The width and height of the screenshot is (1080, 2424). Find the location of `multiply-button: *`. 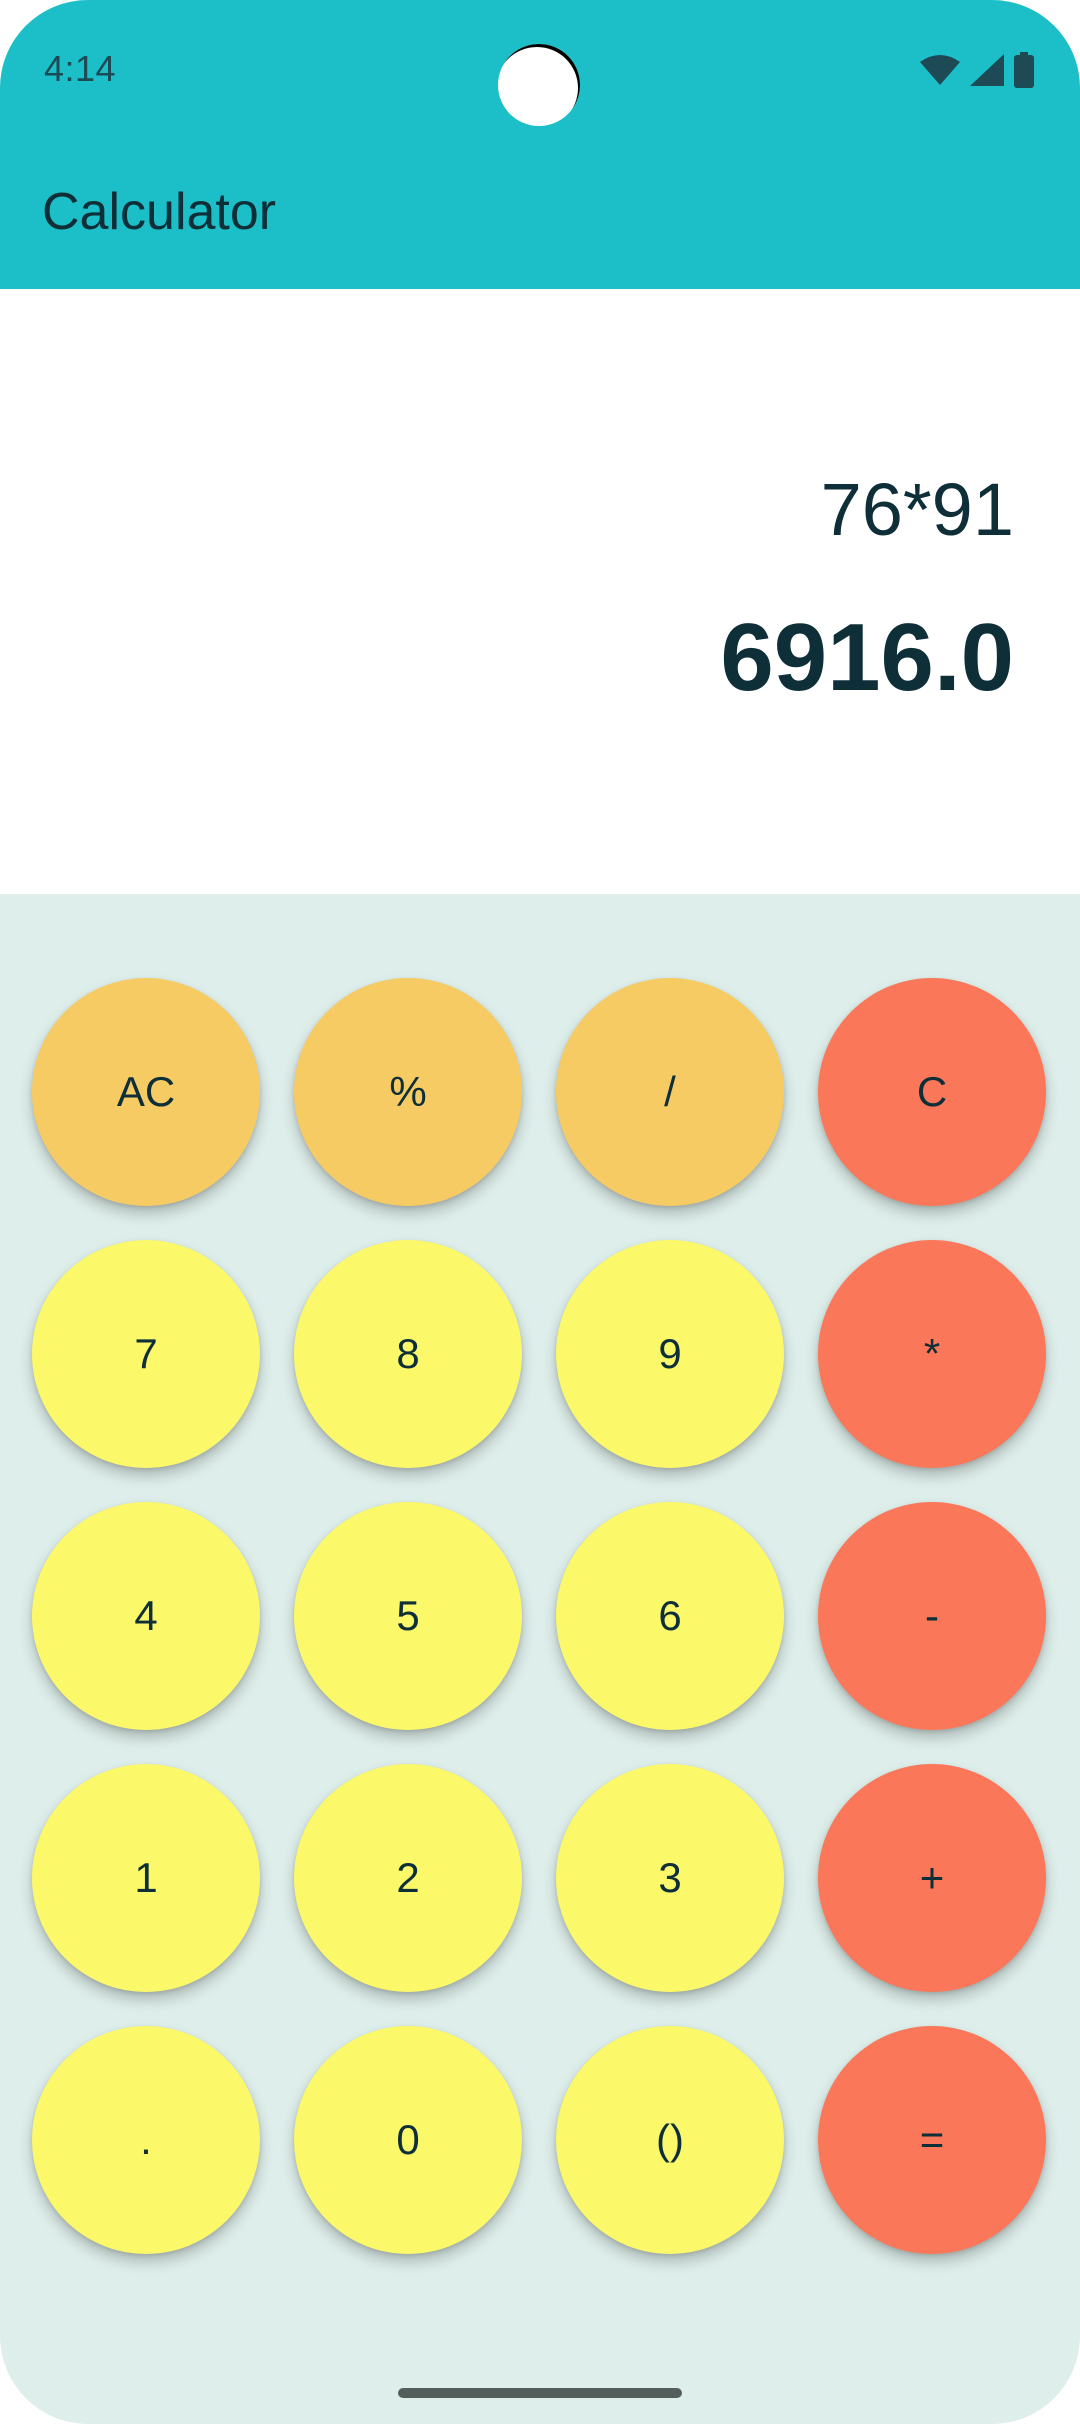

multiply-button: * is located at coordinates (932, 1354).